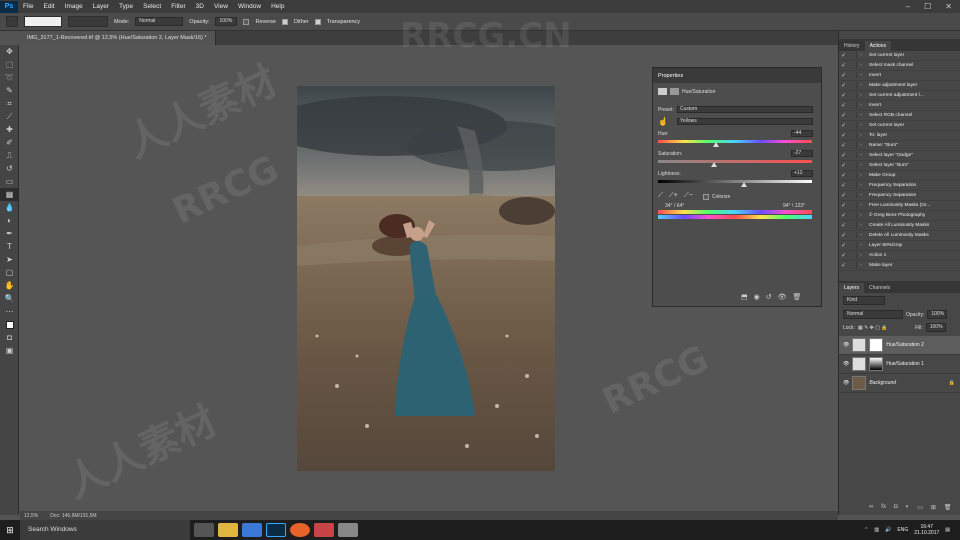  I want to click on layer-opacity-field: 100%, so click(937, 314).